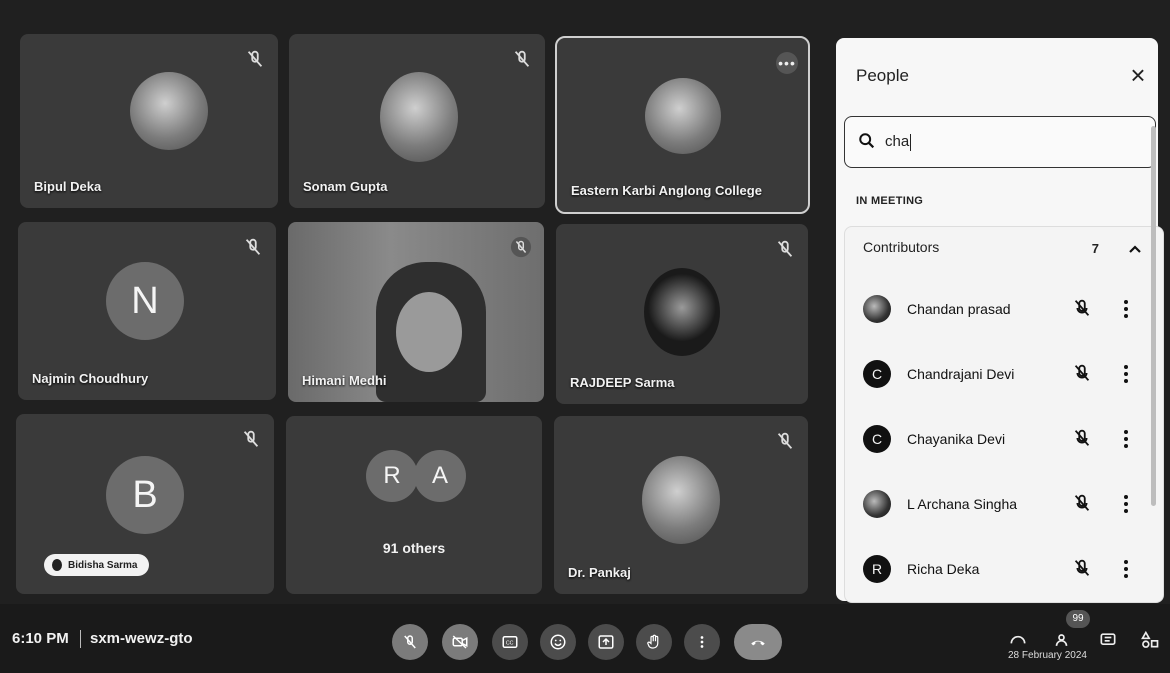 This screenshot has width=1170, height=673. I want to click on participant-tile: RAJDEEP Sarma, so click(682, 314).